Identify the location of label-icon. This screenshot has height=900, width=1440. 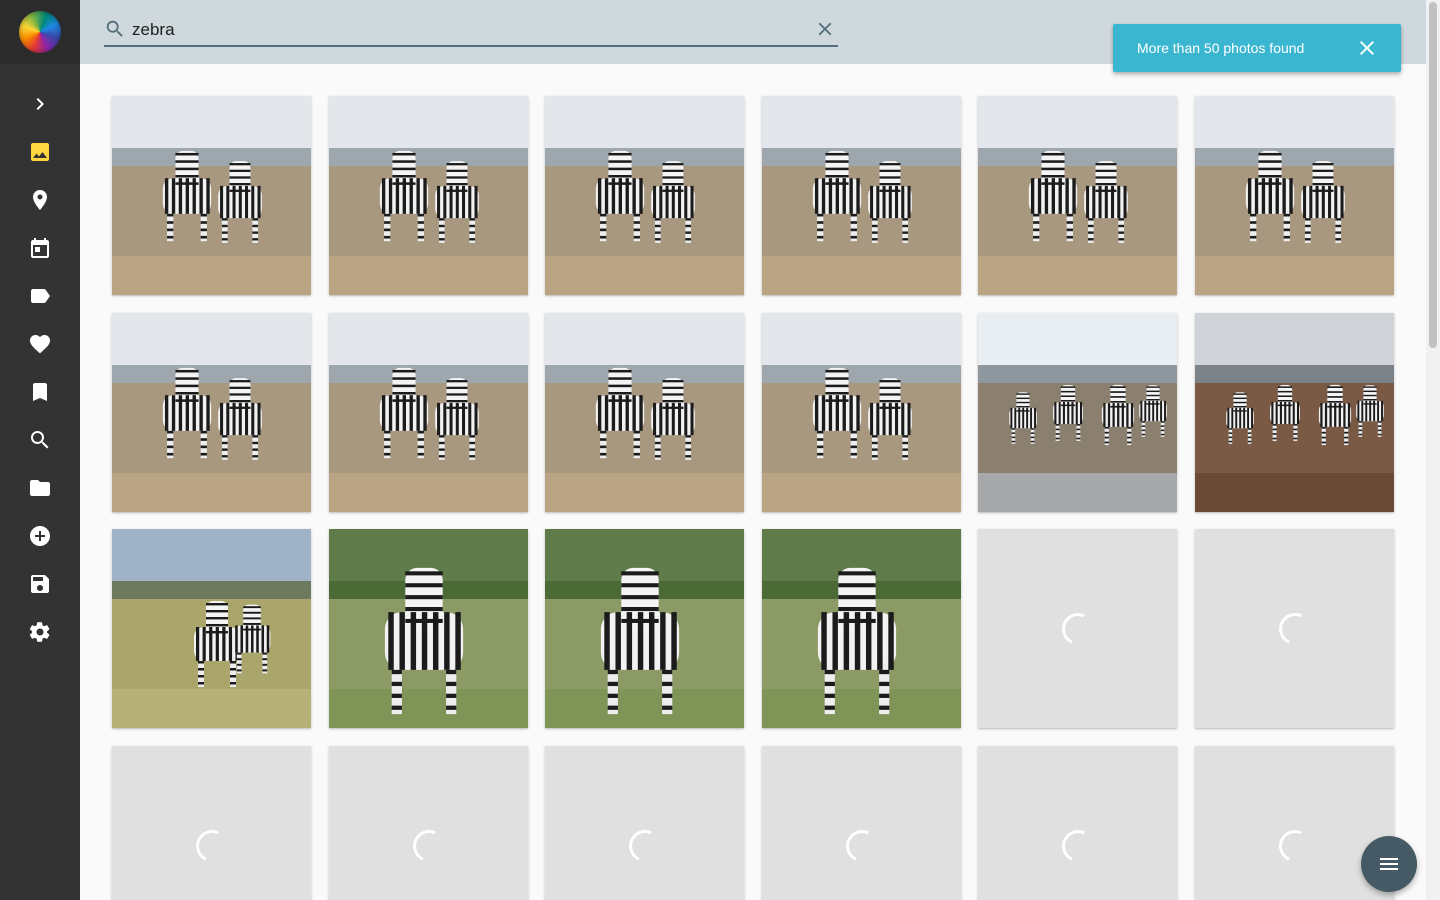
(40, 296).